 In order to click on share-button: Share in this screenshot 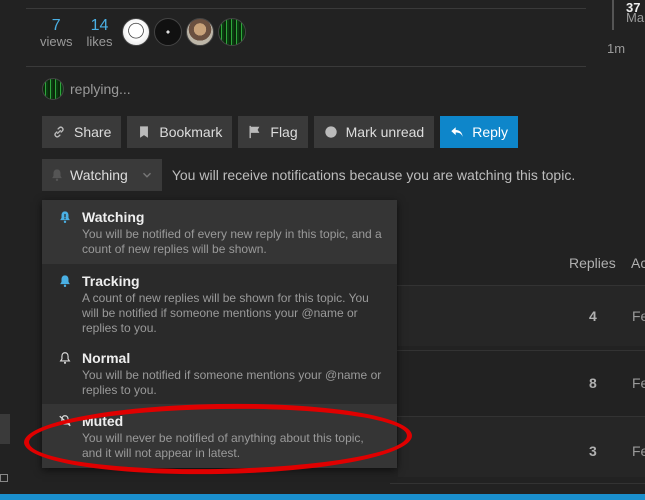, I will do `click(82, 132)`.